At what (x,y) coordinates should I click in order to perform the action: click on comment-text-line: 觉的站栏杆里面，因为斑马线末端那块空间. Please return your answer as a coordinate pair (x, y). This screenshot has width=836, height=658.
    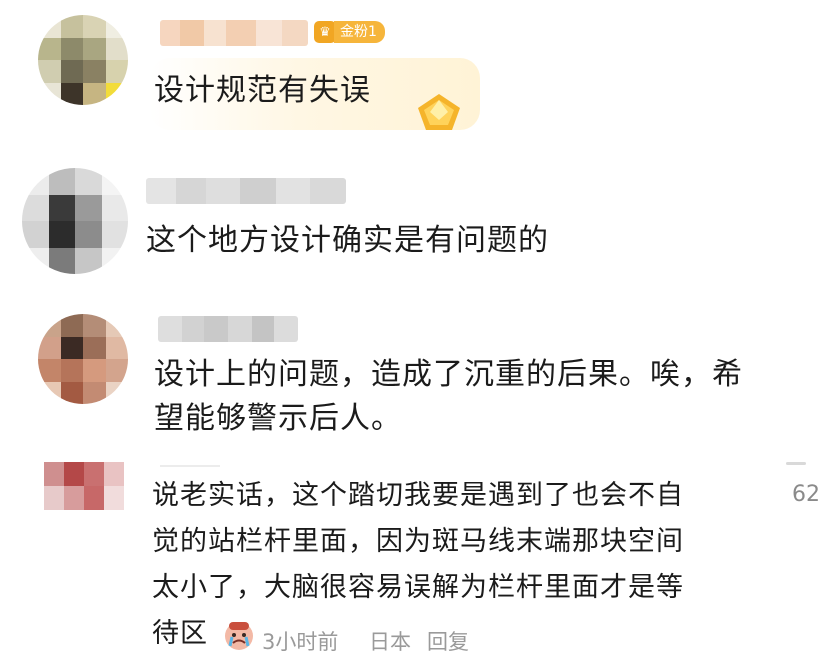
    Looking at the image, I should click on (418, 541).